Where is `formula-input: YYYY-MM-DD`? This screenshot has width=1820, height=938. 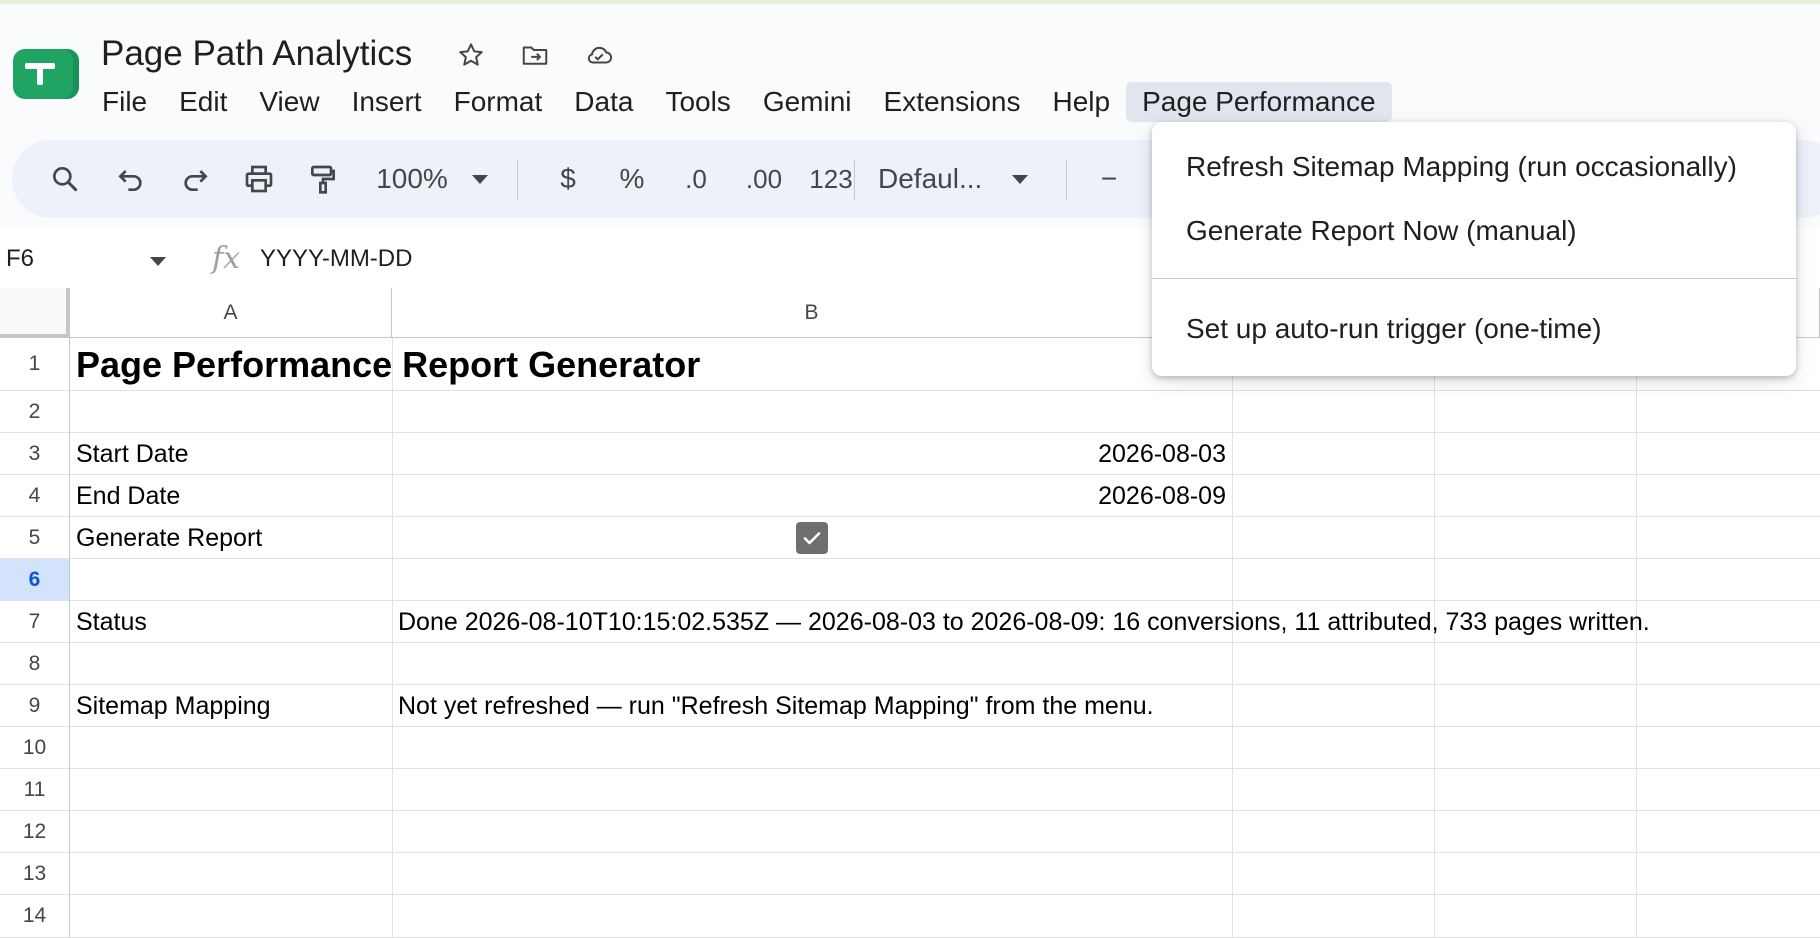 formula-input: YYYY-MM-DD is located at coordinates (336, 259).